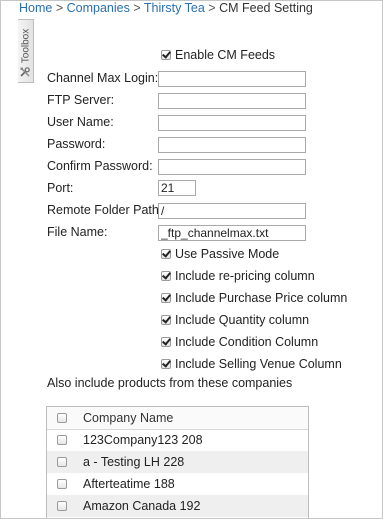 The height and width of the screenshot is (519, 383). Describe the element at coordinates (103, 78) in the screenshot. I see `channel-max-login-label: Channel Max Login:` at that location.